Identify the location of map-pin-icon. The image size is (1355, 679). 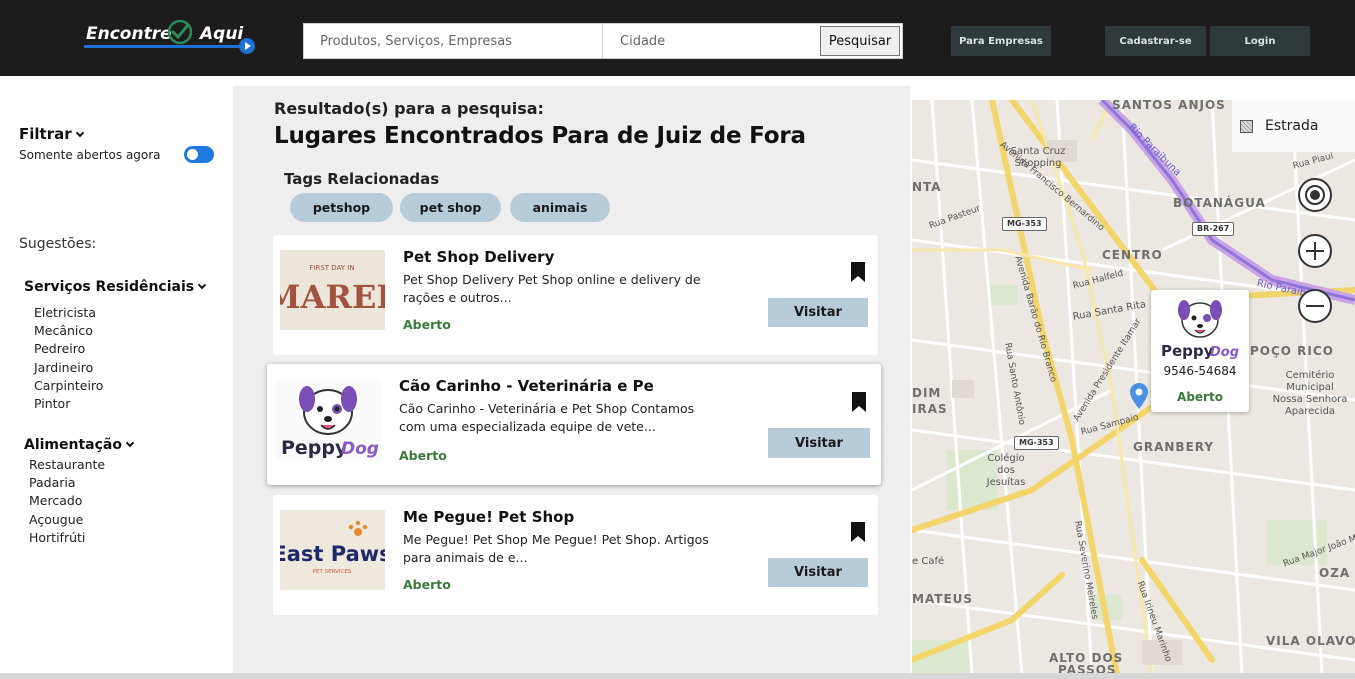
(1139, 396).